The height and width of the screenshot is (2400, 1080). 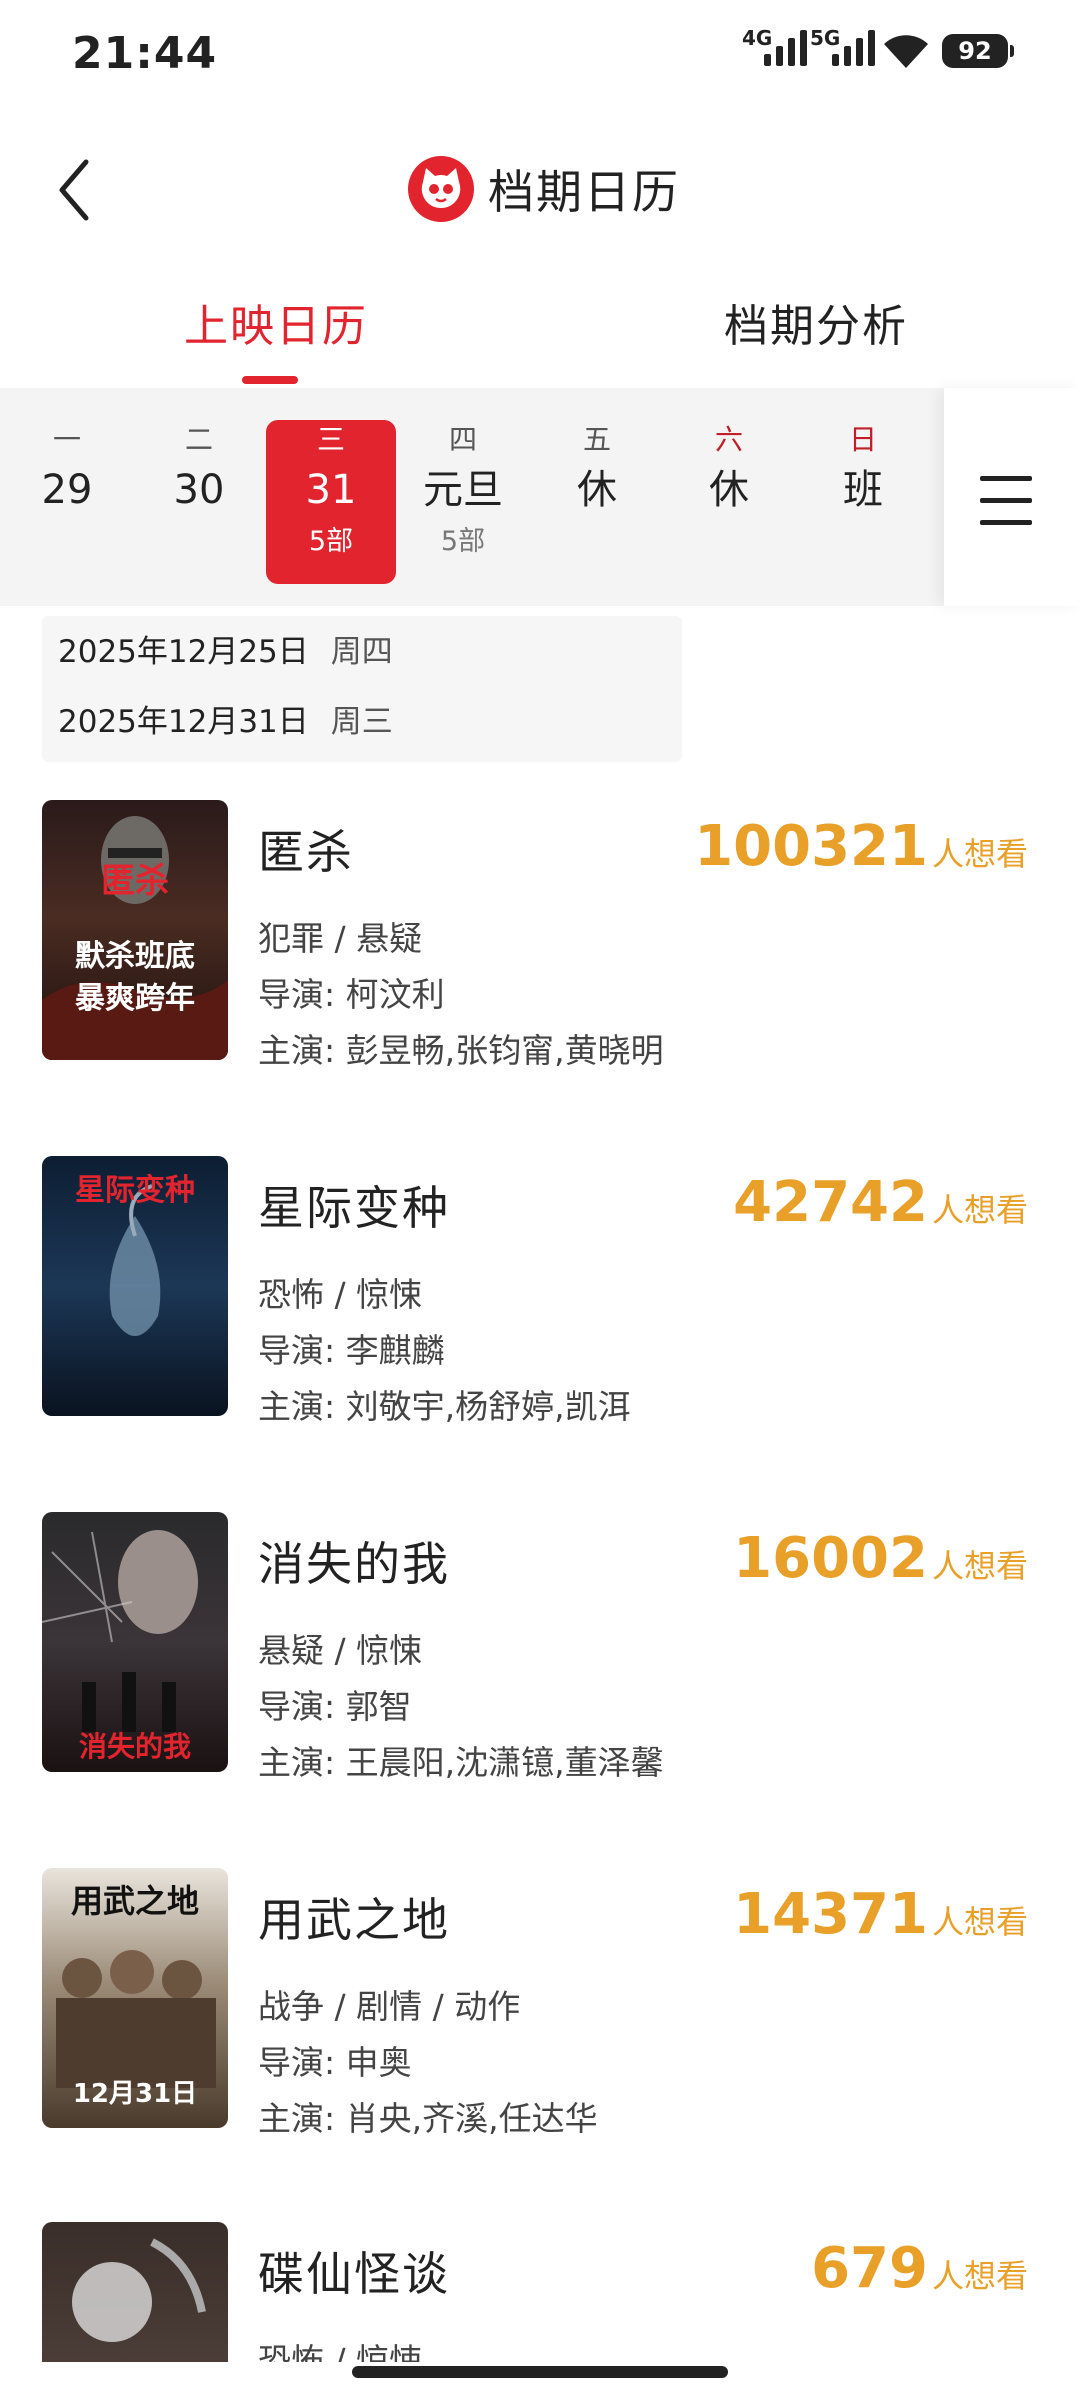 What do you see at coordinates (830, 1914) in the screenshot?
I see `want-count-number: 14371` at bounding box center [830, 1914].